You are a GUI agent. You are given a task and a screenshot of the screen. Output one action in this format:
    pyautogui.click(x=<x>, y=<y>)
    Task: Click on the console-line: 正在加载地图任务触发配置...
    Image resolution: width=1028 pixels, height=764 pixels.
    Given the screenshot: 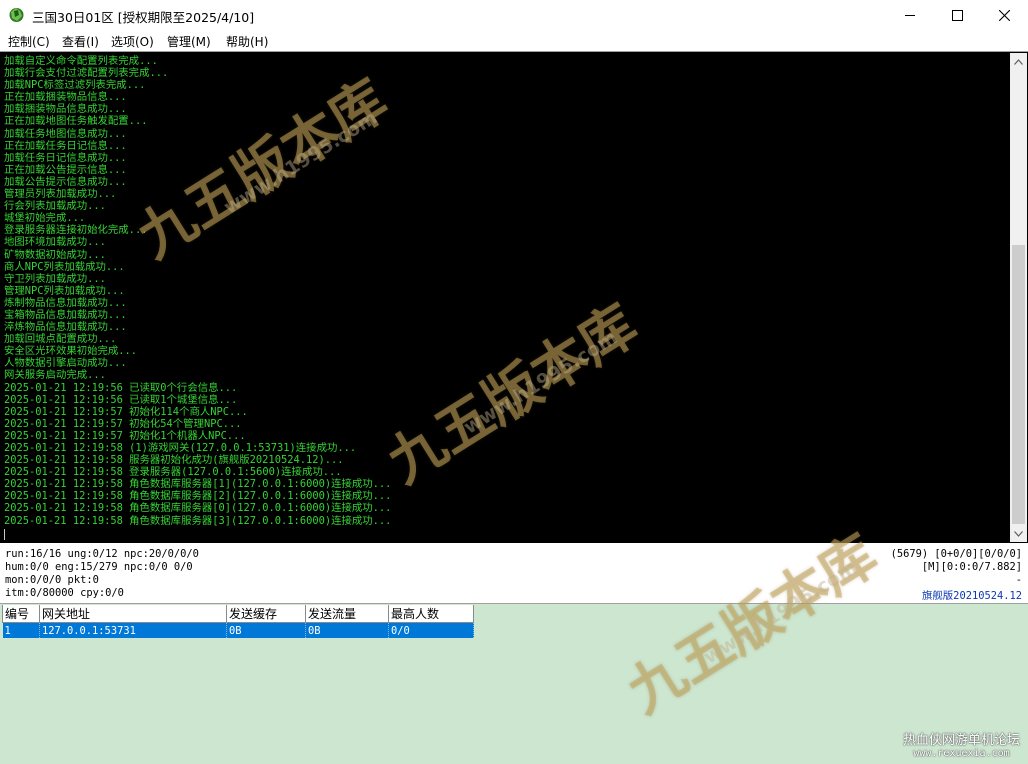 What is the action you would take?
    pyautogui.click(x=76, y=121)
    